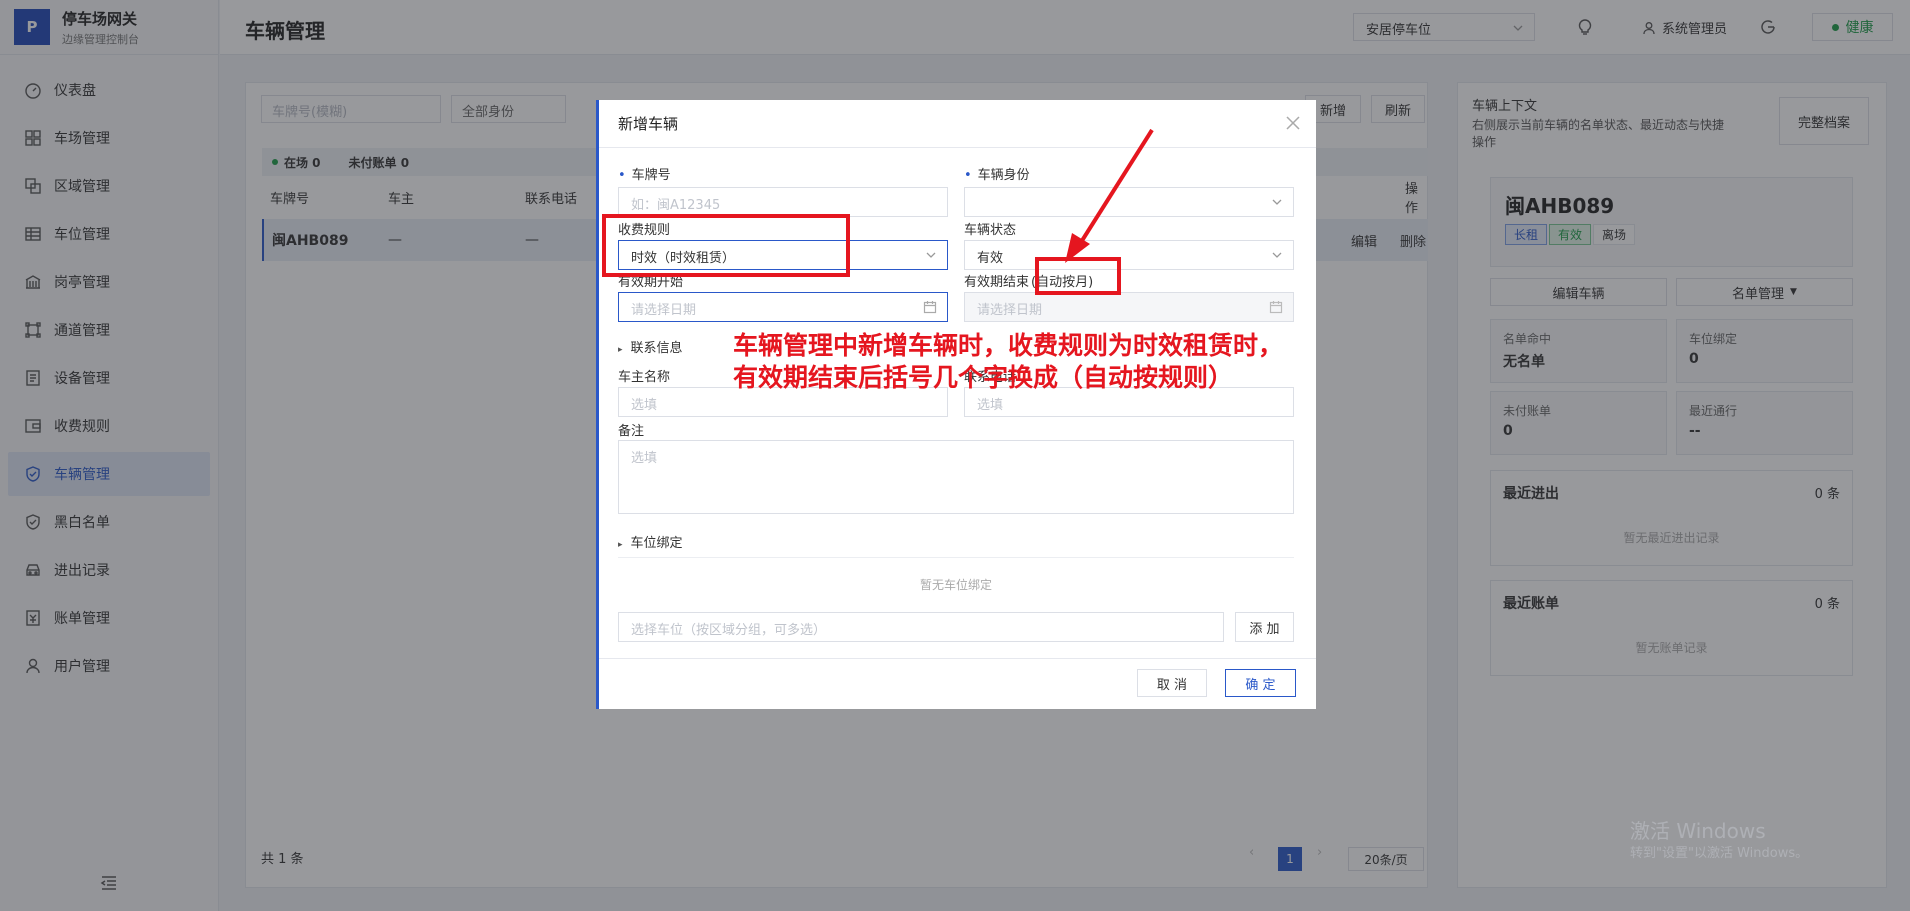 The height and width of the screenshot is (911, 1910). Describe the element at coordinates (990, 258) in the screenshot. I see `status-value: 有效` at that location.